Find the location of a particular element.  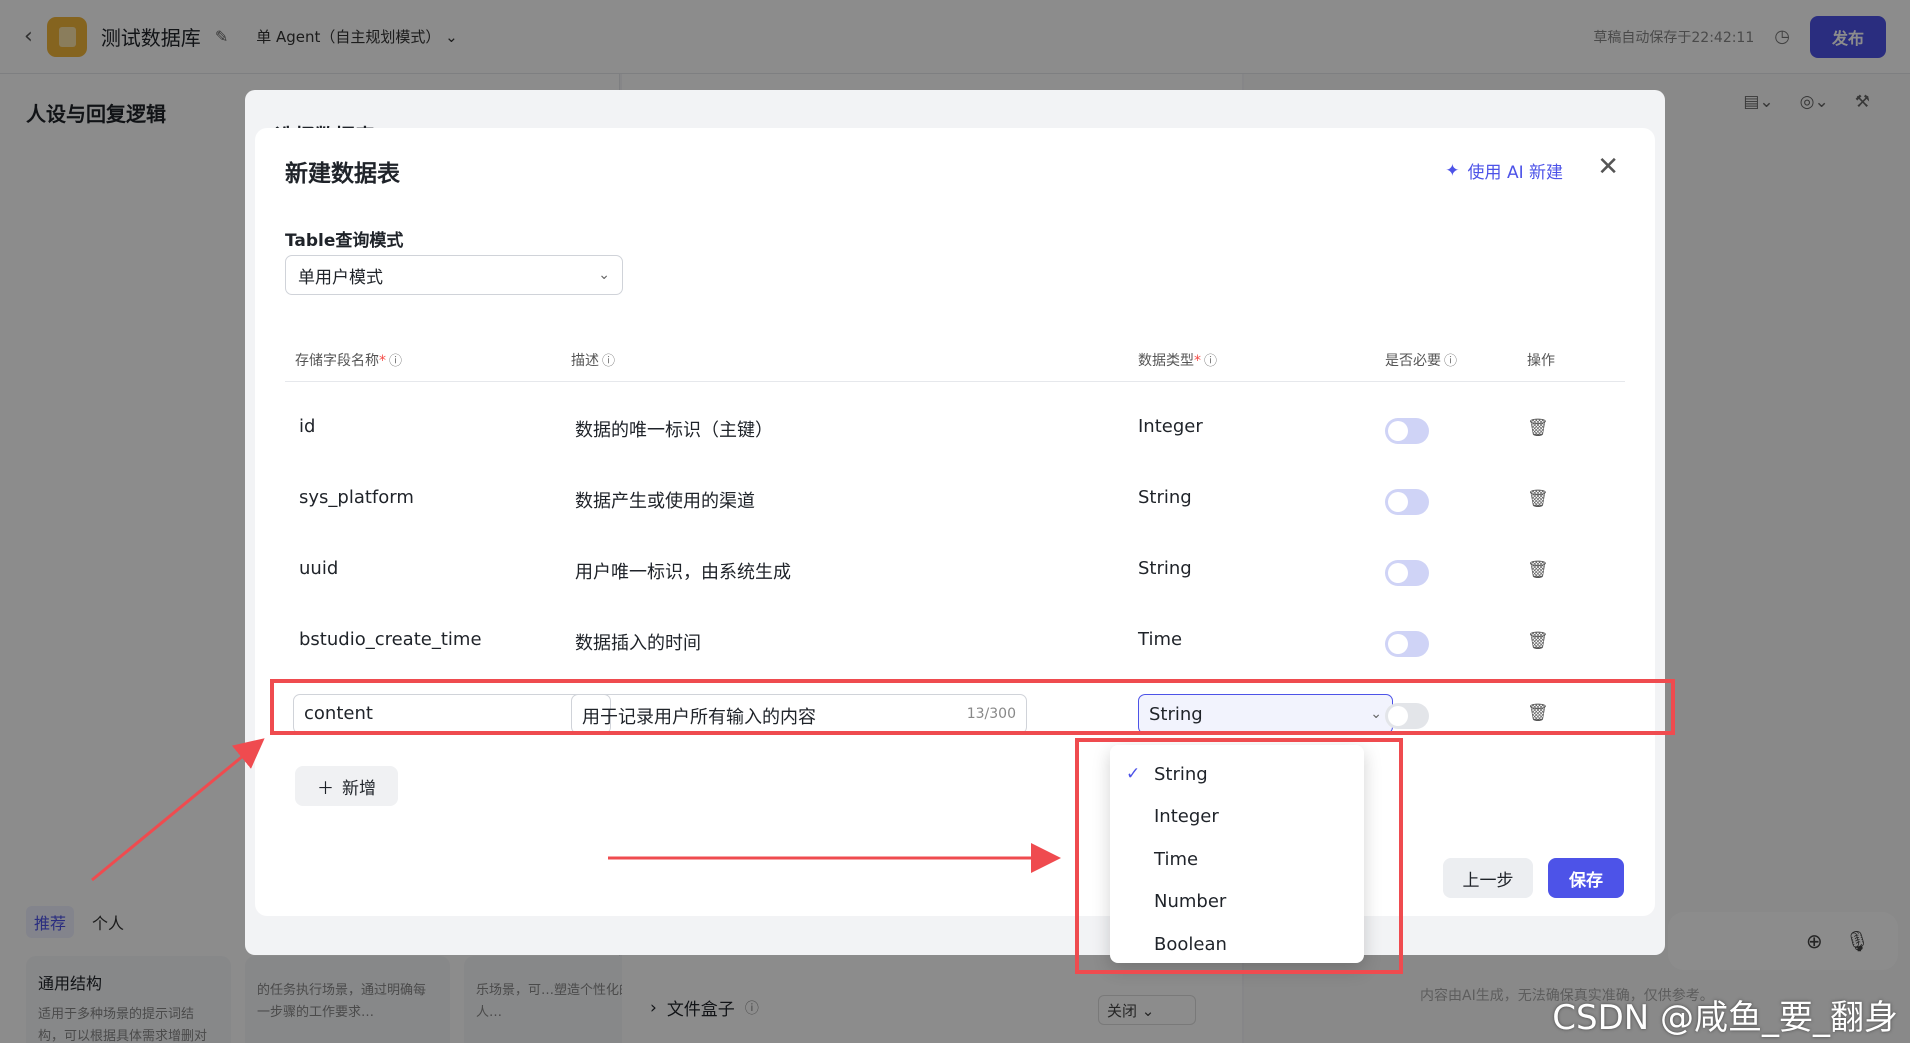

annotation-arrows is located at coordinates (576, 810).